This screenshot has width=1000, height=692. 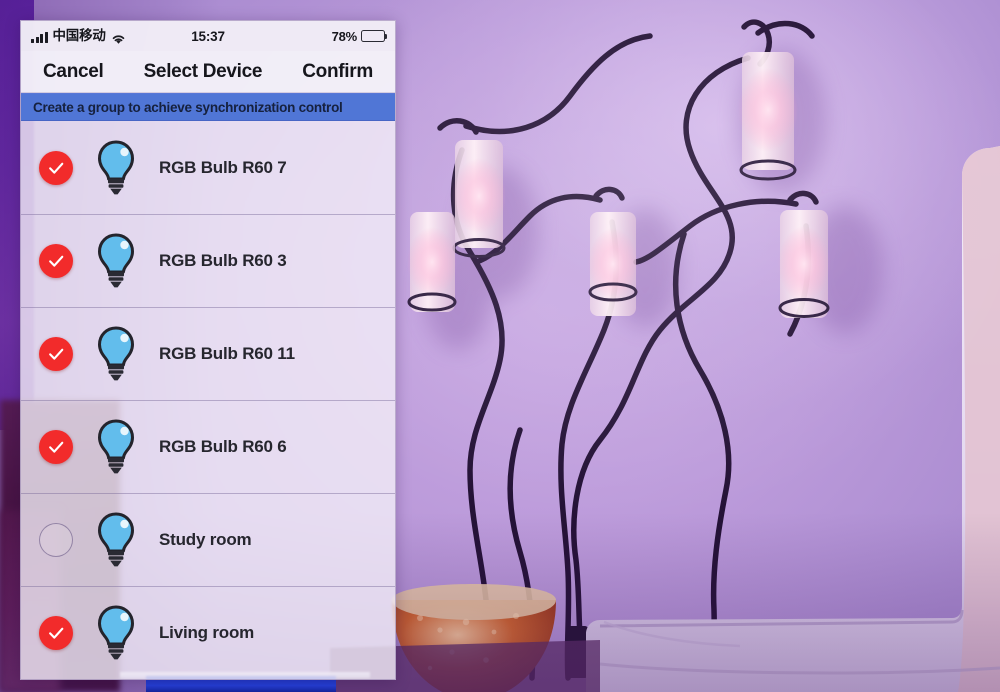 I want to click on status-bar-right: 78%, so click(x=359, y=36).